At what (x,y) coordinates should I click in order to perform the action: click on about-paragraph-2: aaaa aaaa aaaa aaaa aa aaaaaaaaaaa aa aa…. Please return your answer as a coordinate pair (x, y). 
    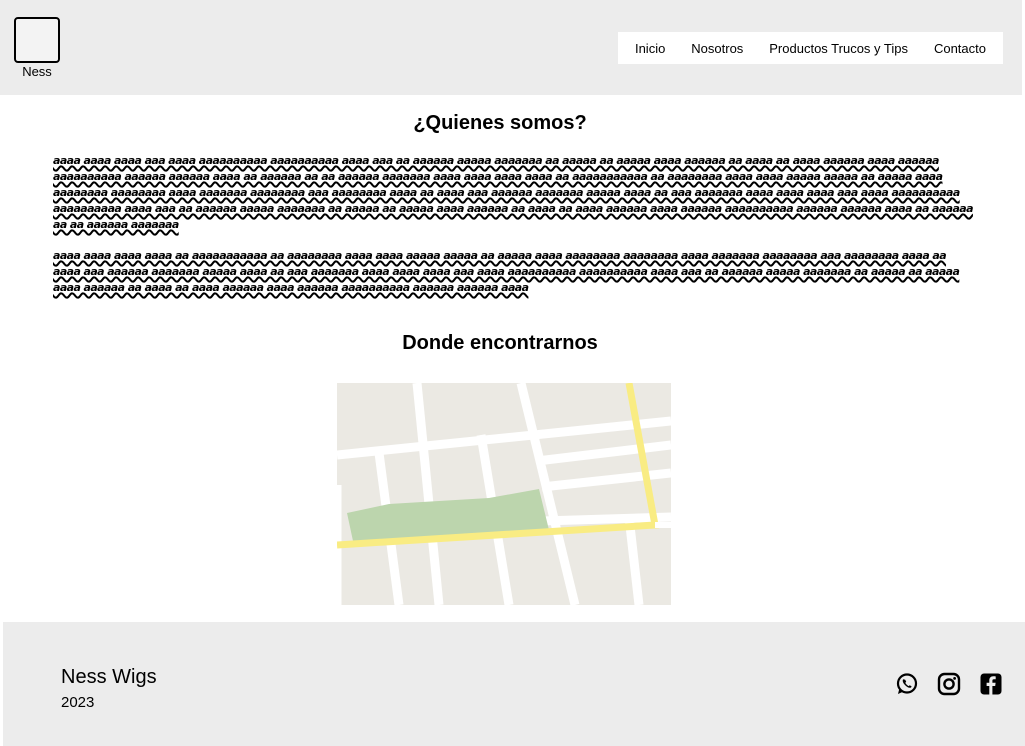
    Looking at the image, I should click on (506, 271).